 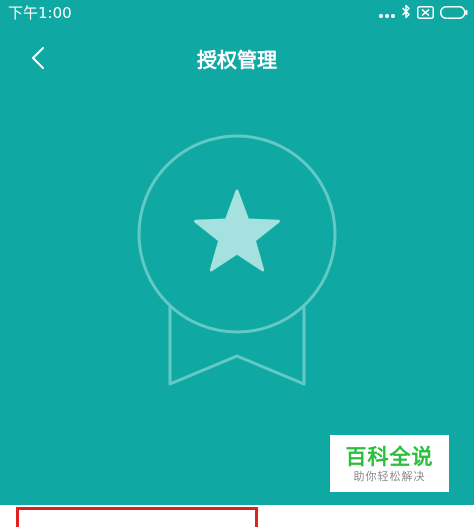 What do you see at coordinates (137, 517) in the screenshot?
I see `highlight-box` at bounding box center [137, 517].